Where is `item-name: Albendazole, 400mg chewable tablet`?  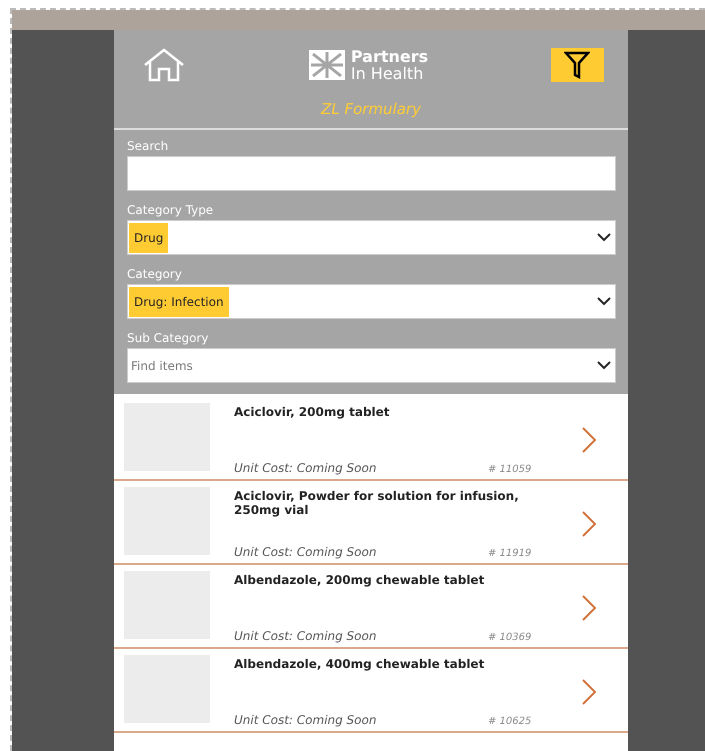
item-name: Albendazole, 400mg chewable tablet is located at coordinates (360, 664).